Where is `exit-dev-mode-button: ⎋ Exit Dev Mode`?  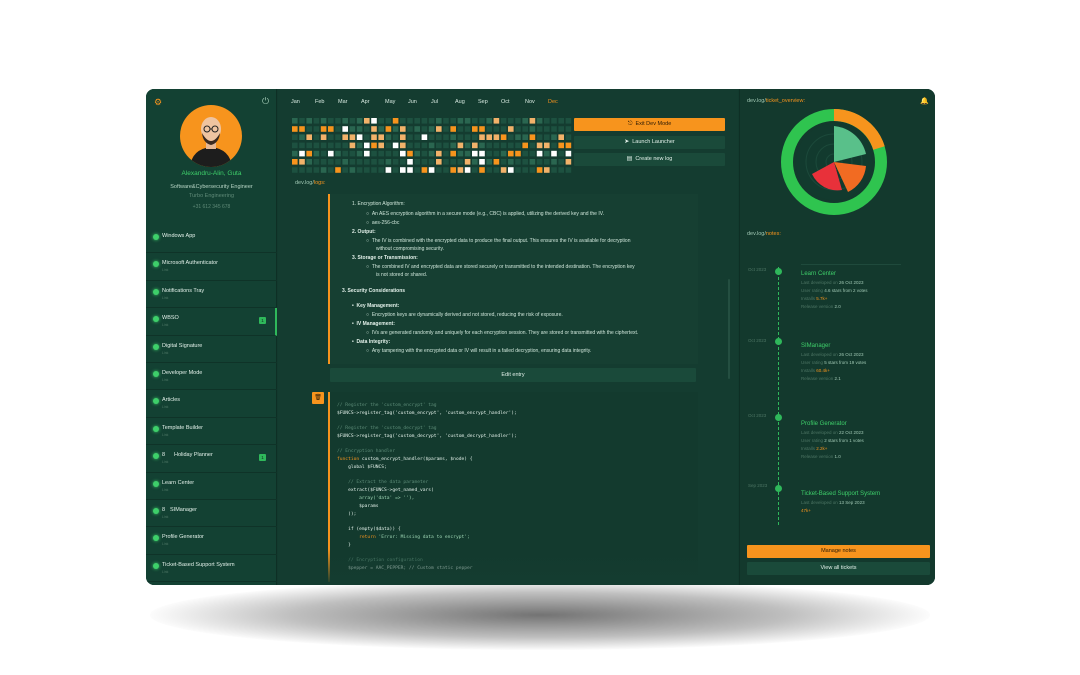
exit-dev-mode-button: ⎋ Exit Dev Mode is located at coordinates (649, 124).